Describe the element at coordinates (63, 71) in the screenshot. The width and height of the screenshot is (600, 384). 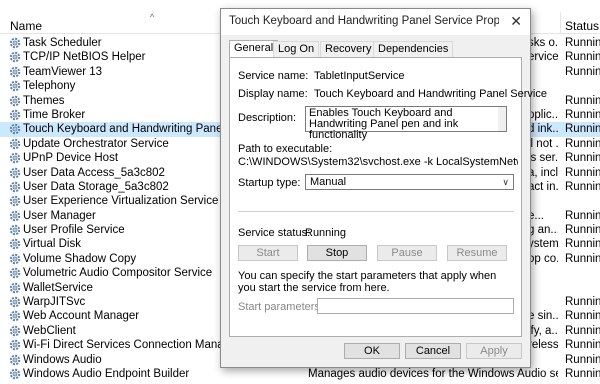
I see `service-name: TeamViewer 13` at that location.